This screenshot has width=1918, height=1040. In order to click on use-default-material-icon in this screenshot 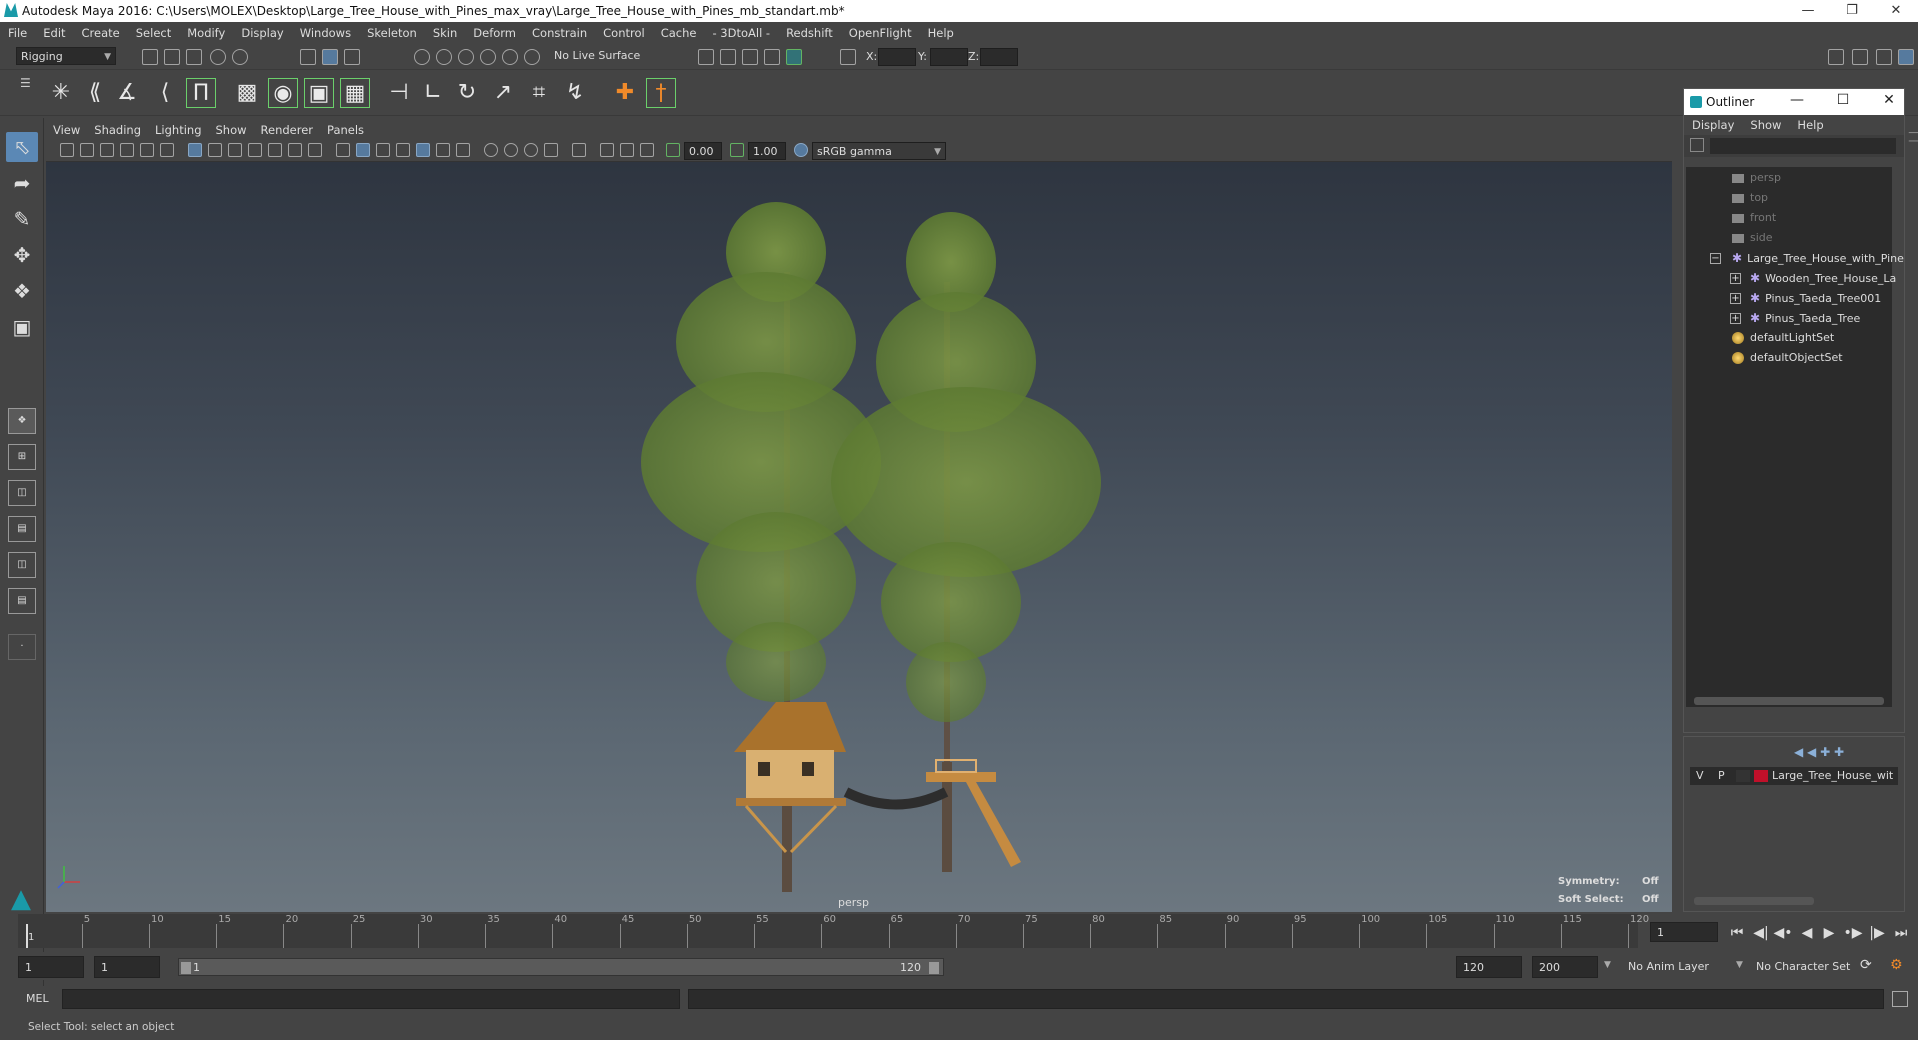, I will do `click(383, 150)`.